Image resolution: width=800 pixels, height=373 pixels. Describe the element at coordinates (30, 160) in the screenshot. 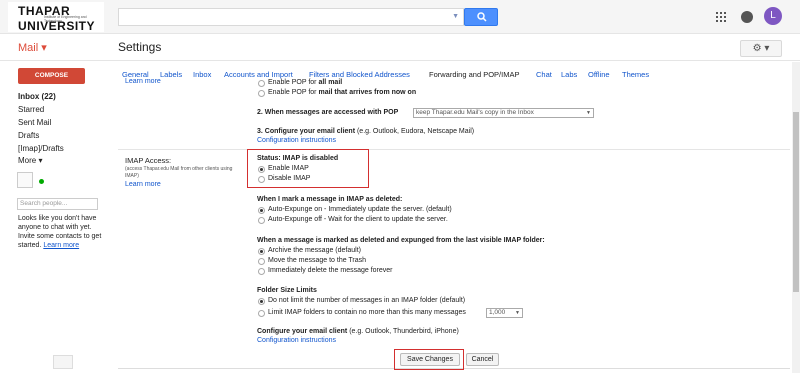

I see `sidebar-item-more: More ▾` at that location.